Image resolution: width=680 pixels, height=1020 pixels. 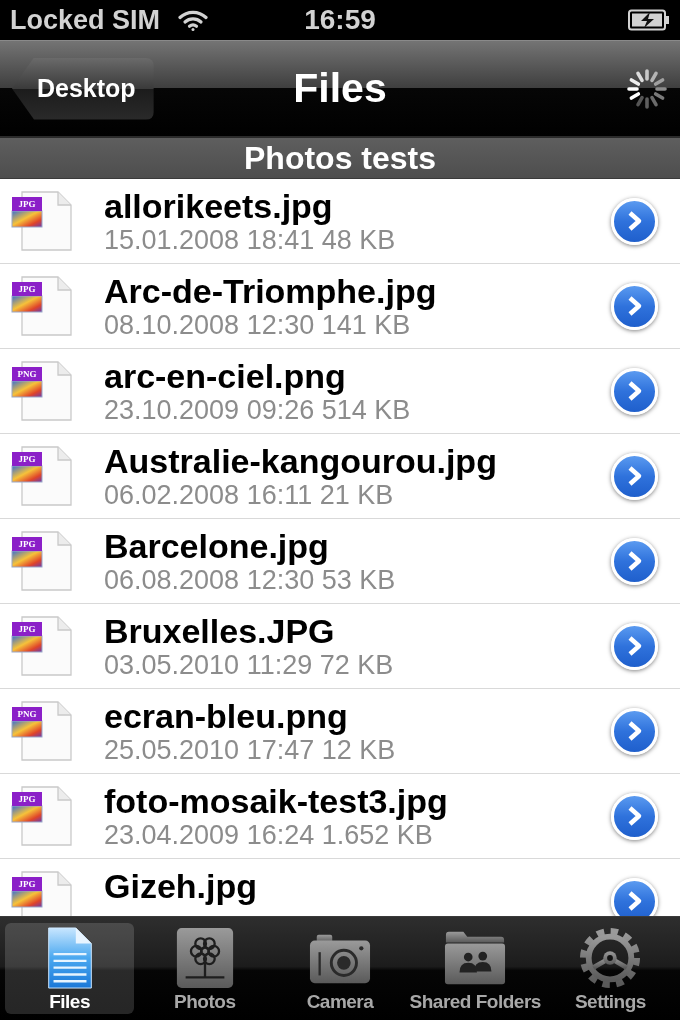 I want to click on file-name: Australie-kangourou.jpg, so click(x=301, y=461).